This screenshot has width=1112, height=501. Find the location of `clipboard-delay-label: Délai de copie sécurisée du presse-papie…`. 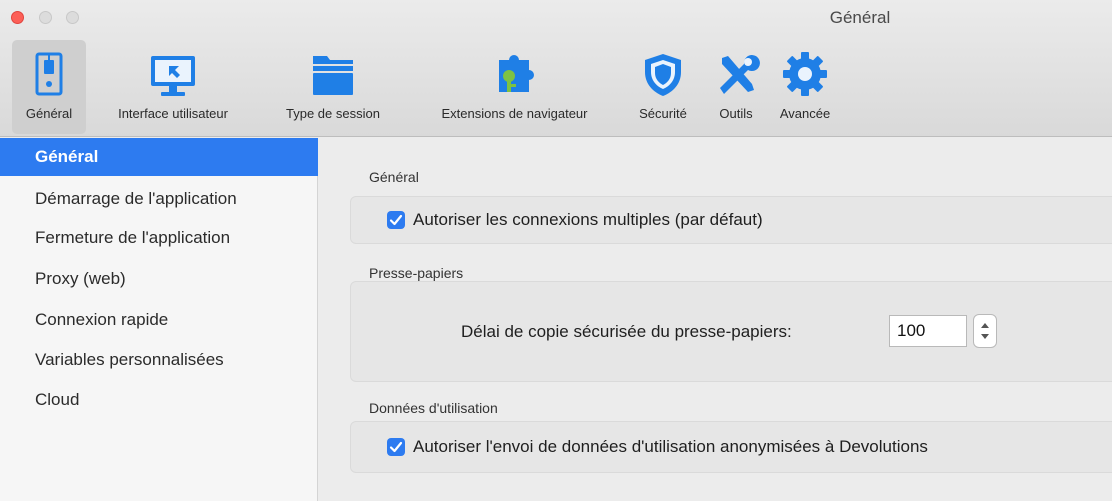

clipboard-delay-label: Délai de copie sécurisée du presse-papie… is located at coordinates (626, 331).